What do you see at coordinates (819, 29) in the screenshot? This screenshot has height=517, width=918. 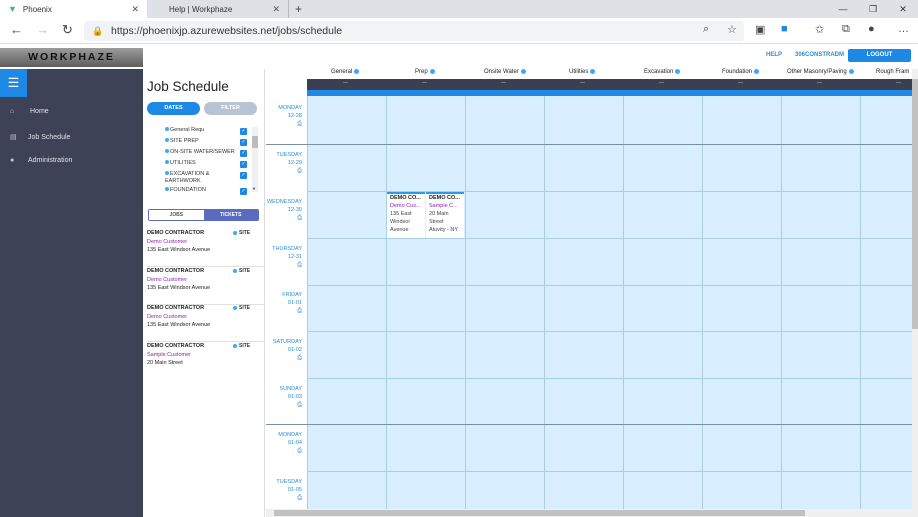 I see `favorites-icon: ✩` at bounding box center [819, 29].